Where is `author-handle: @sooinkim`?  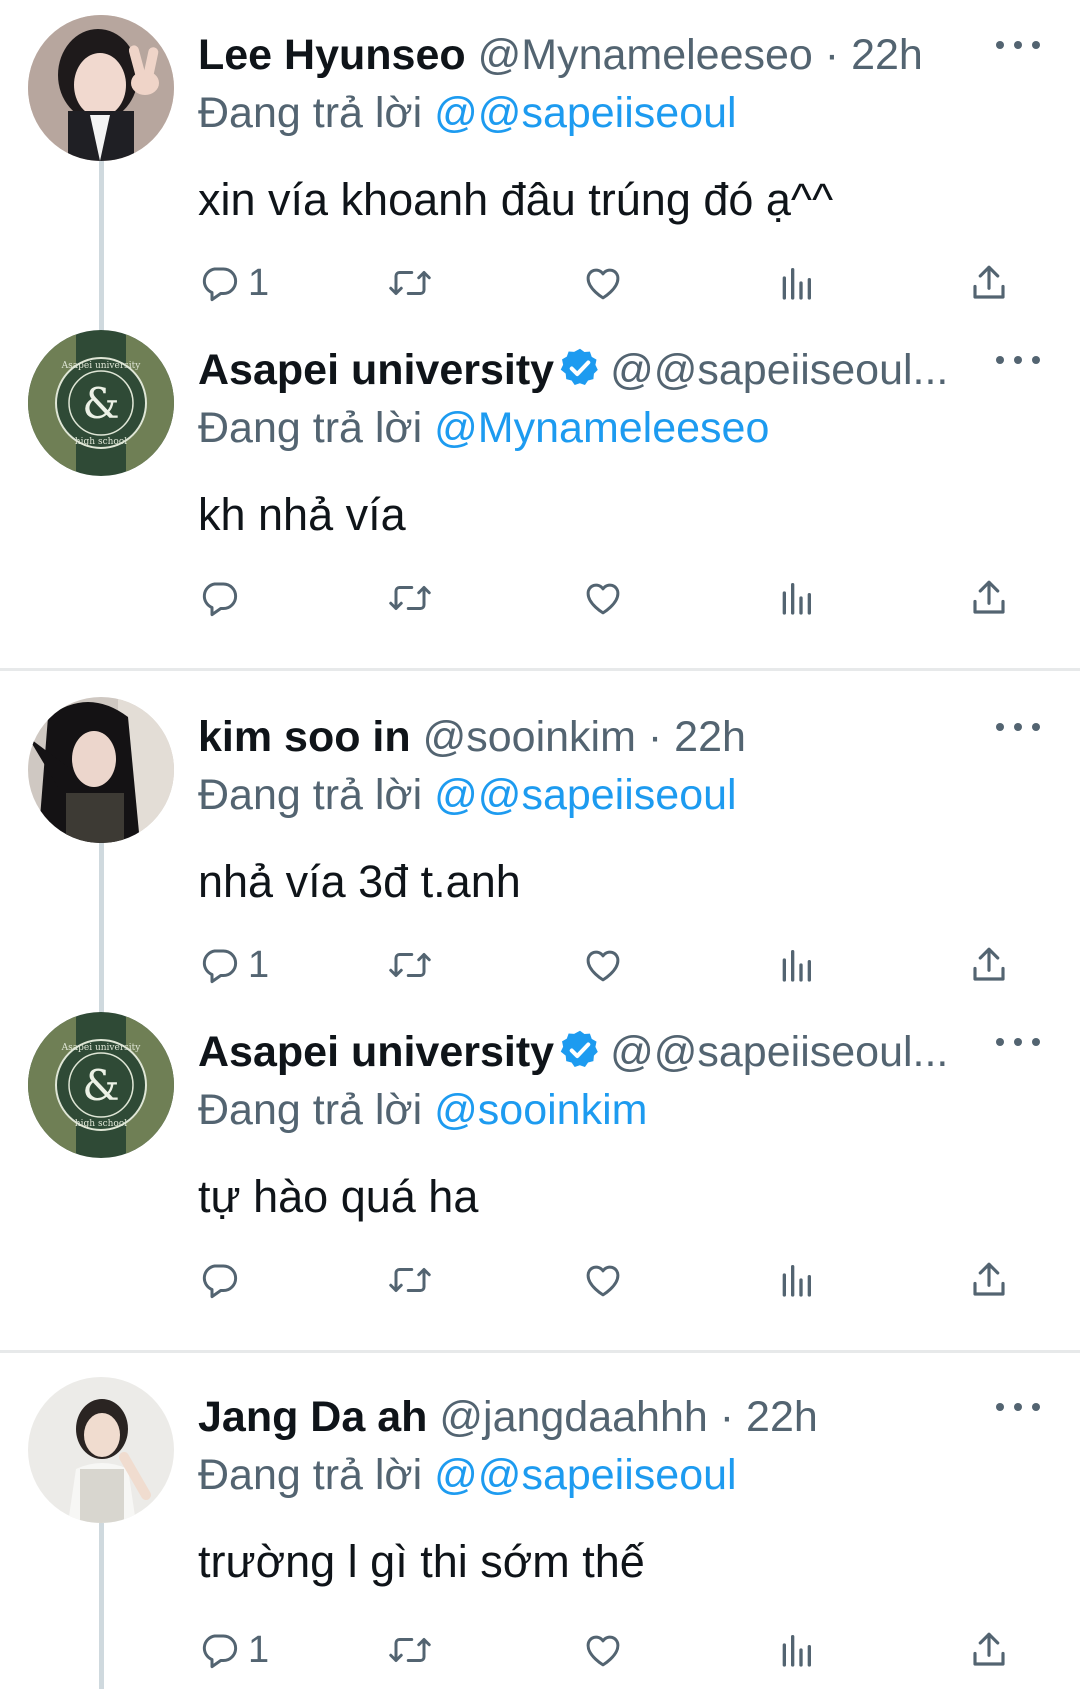
author-handle: @sooinkim is located at coordinates (529, 737).